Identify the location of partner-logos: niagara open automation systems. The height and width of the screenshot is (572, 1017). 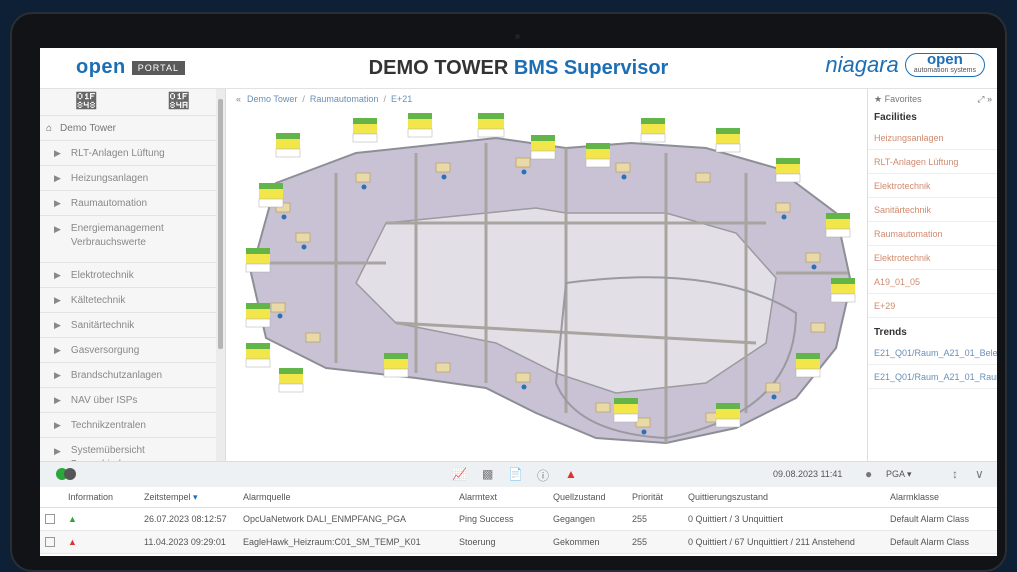
(905, 65).